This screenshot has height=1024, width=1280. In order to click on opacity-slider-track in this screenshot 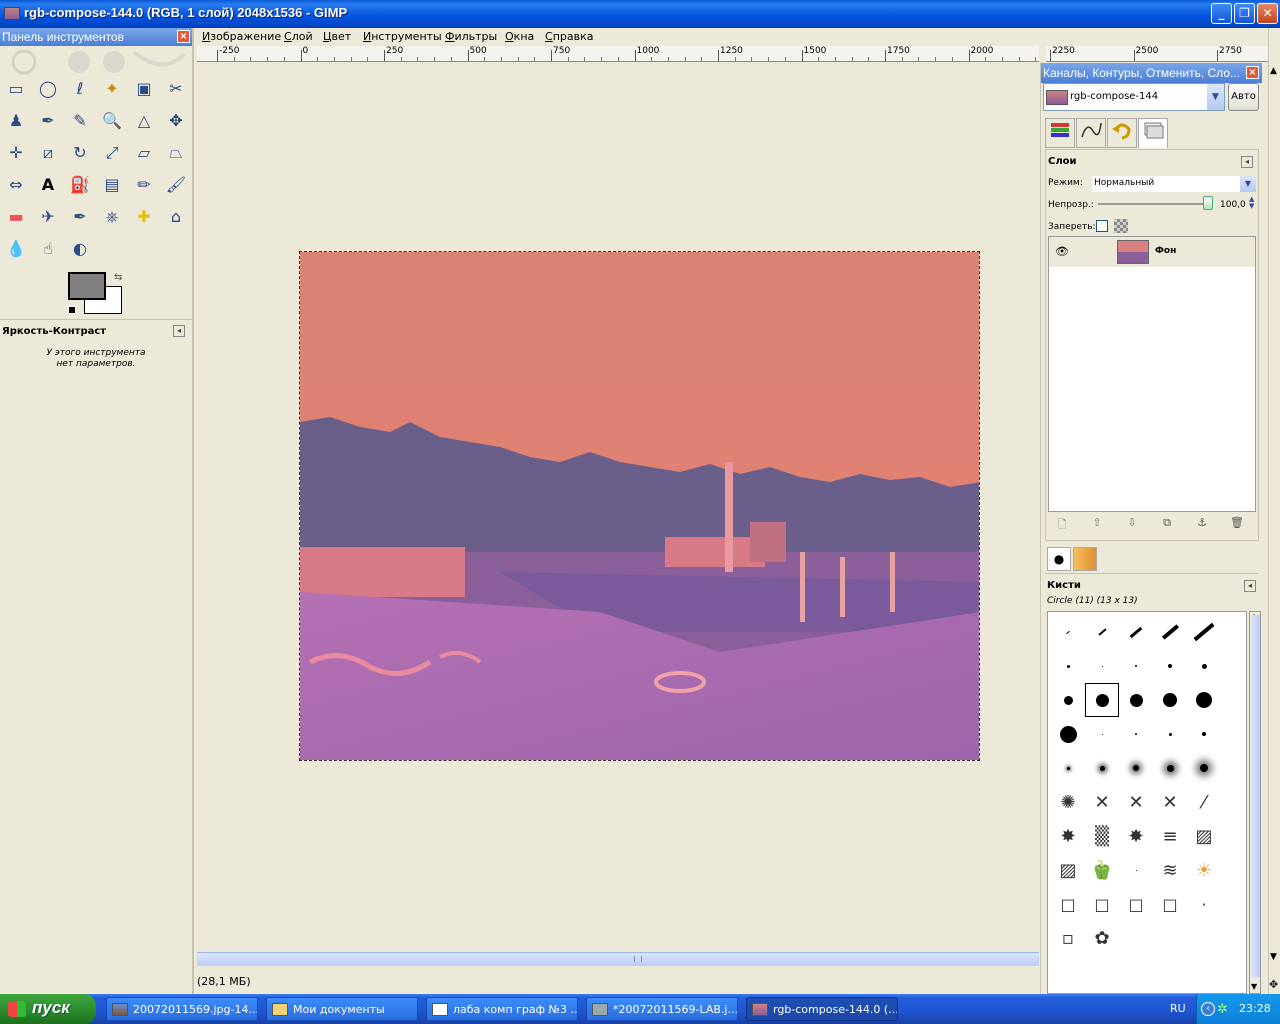, I will do `click(1153, 204)`.